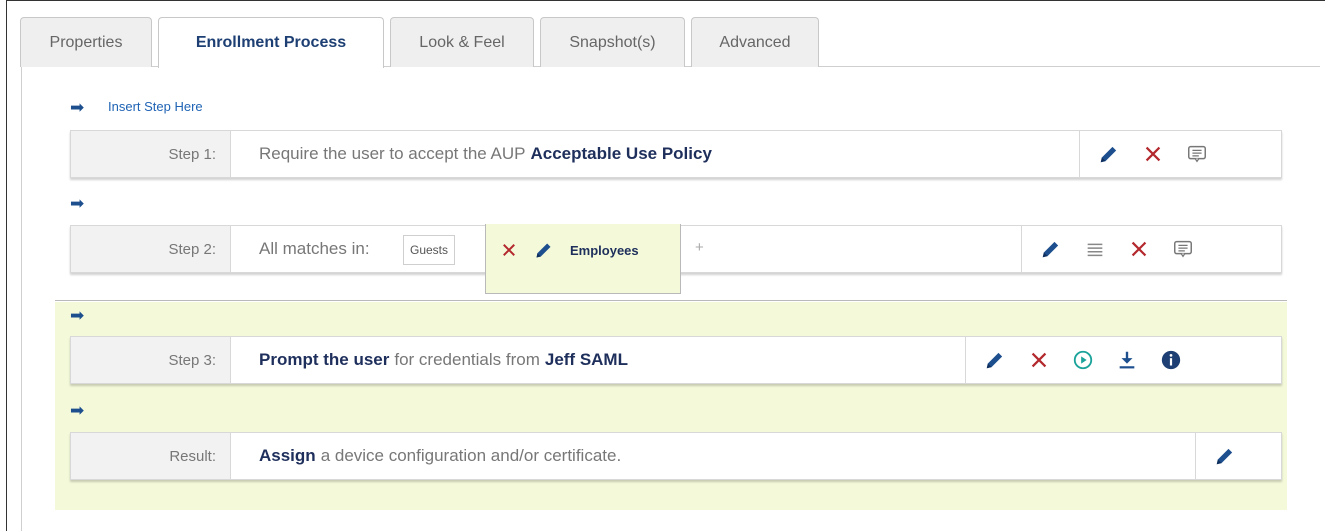 This screenshot has height=531, width=1325. I want to click on tab-look-and-feel: Look & Feel, so click(462, 42).